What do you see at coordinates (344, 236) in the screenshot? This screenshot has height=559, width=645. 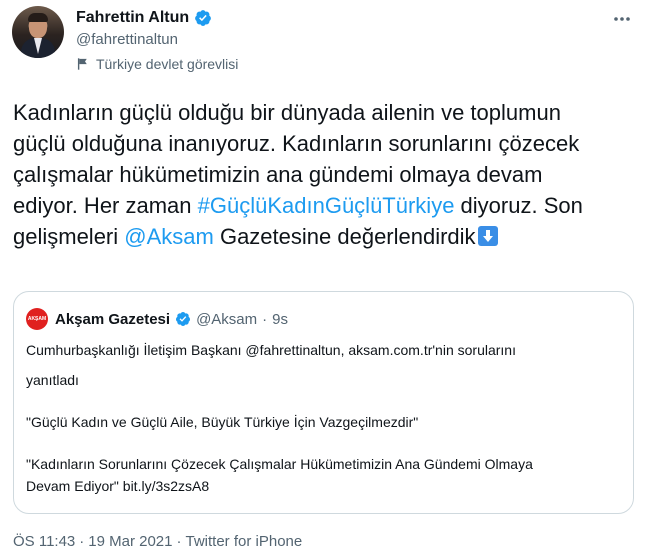 I see `tweet-text-part: Gazetesine değerlendirdik` at bounding box center [344, 236].